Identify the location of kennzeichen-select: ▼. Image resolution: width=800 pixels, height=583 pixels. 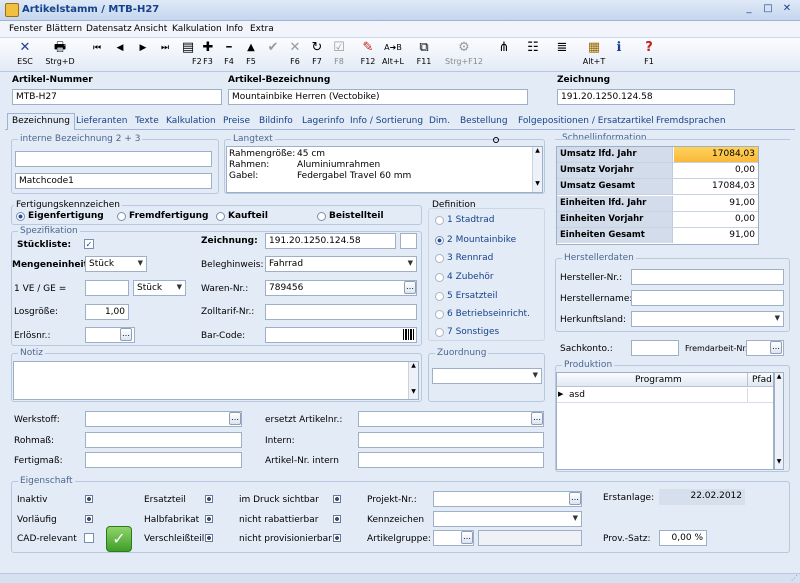
(507, 519).